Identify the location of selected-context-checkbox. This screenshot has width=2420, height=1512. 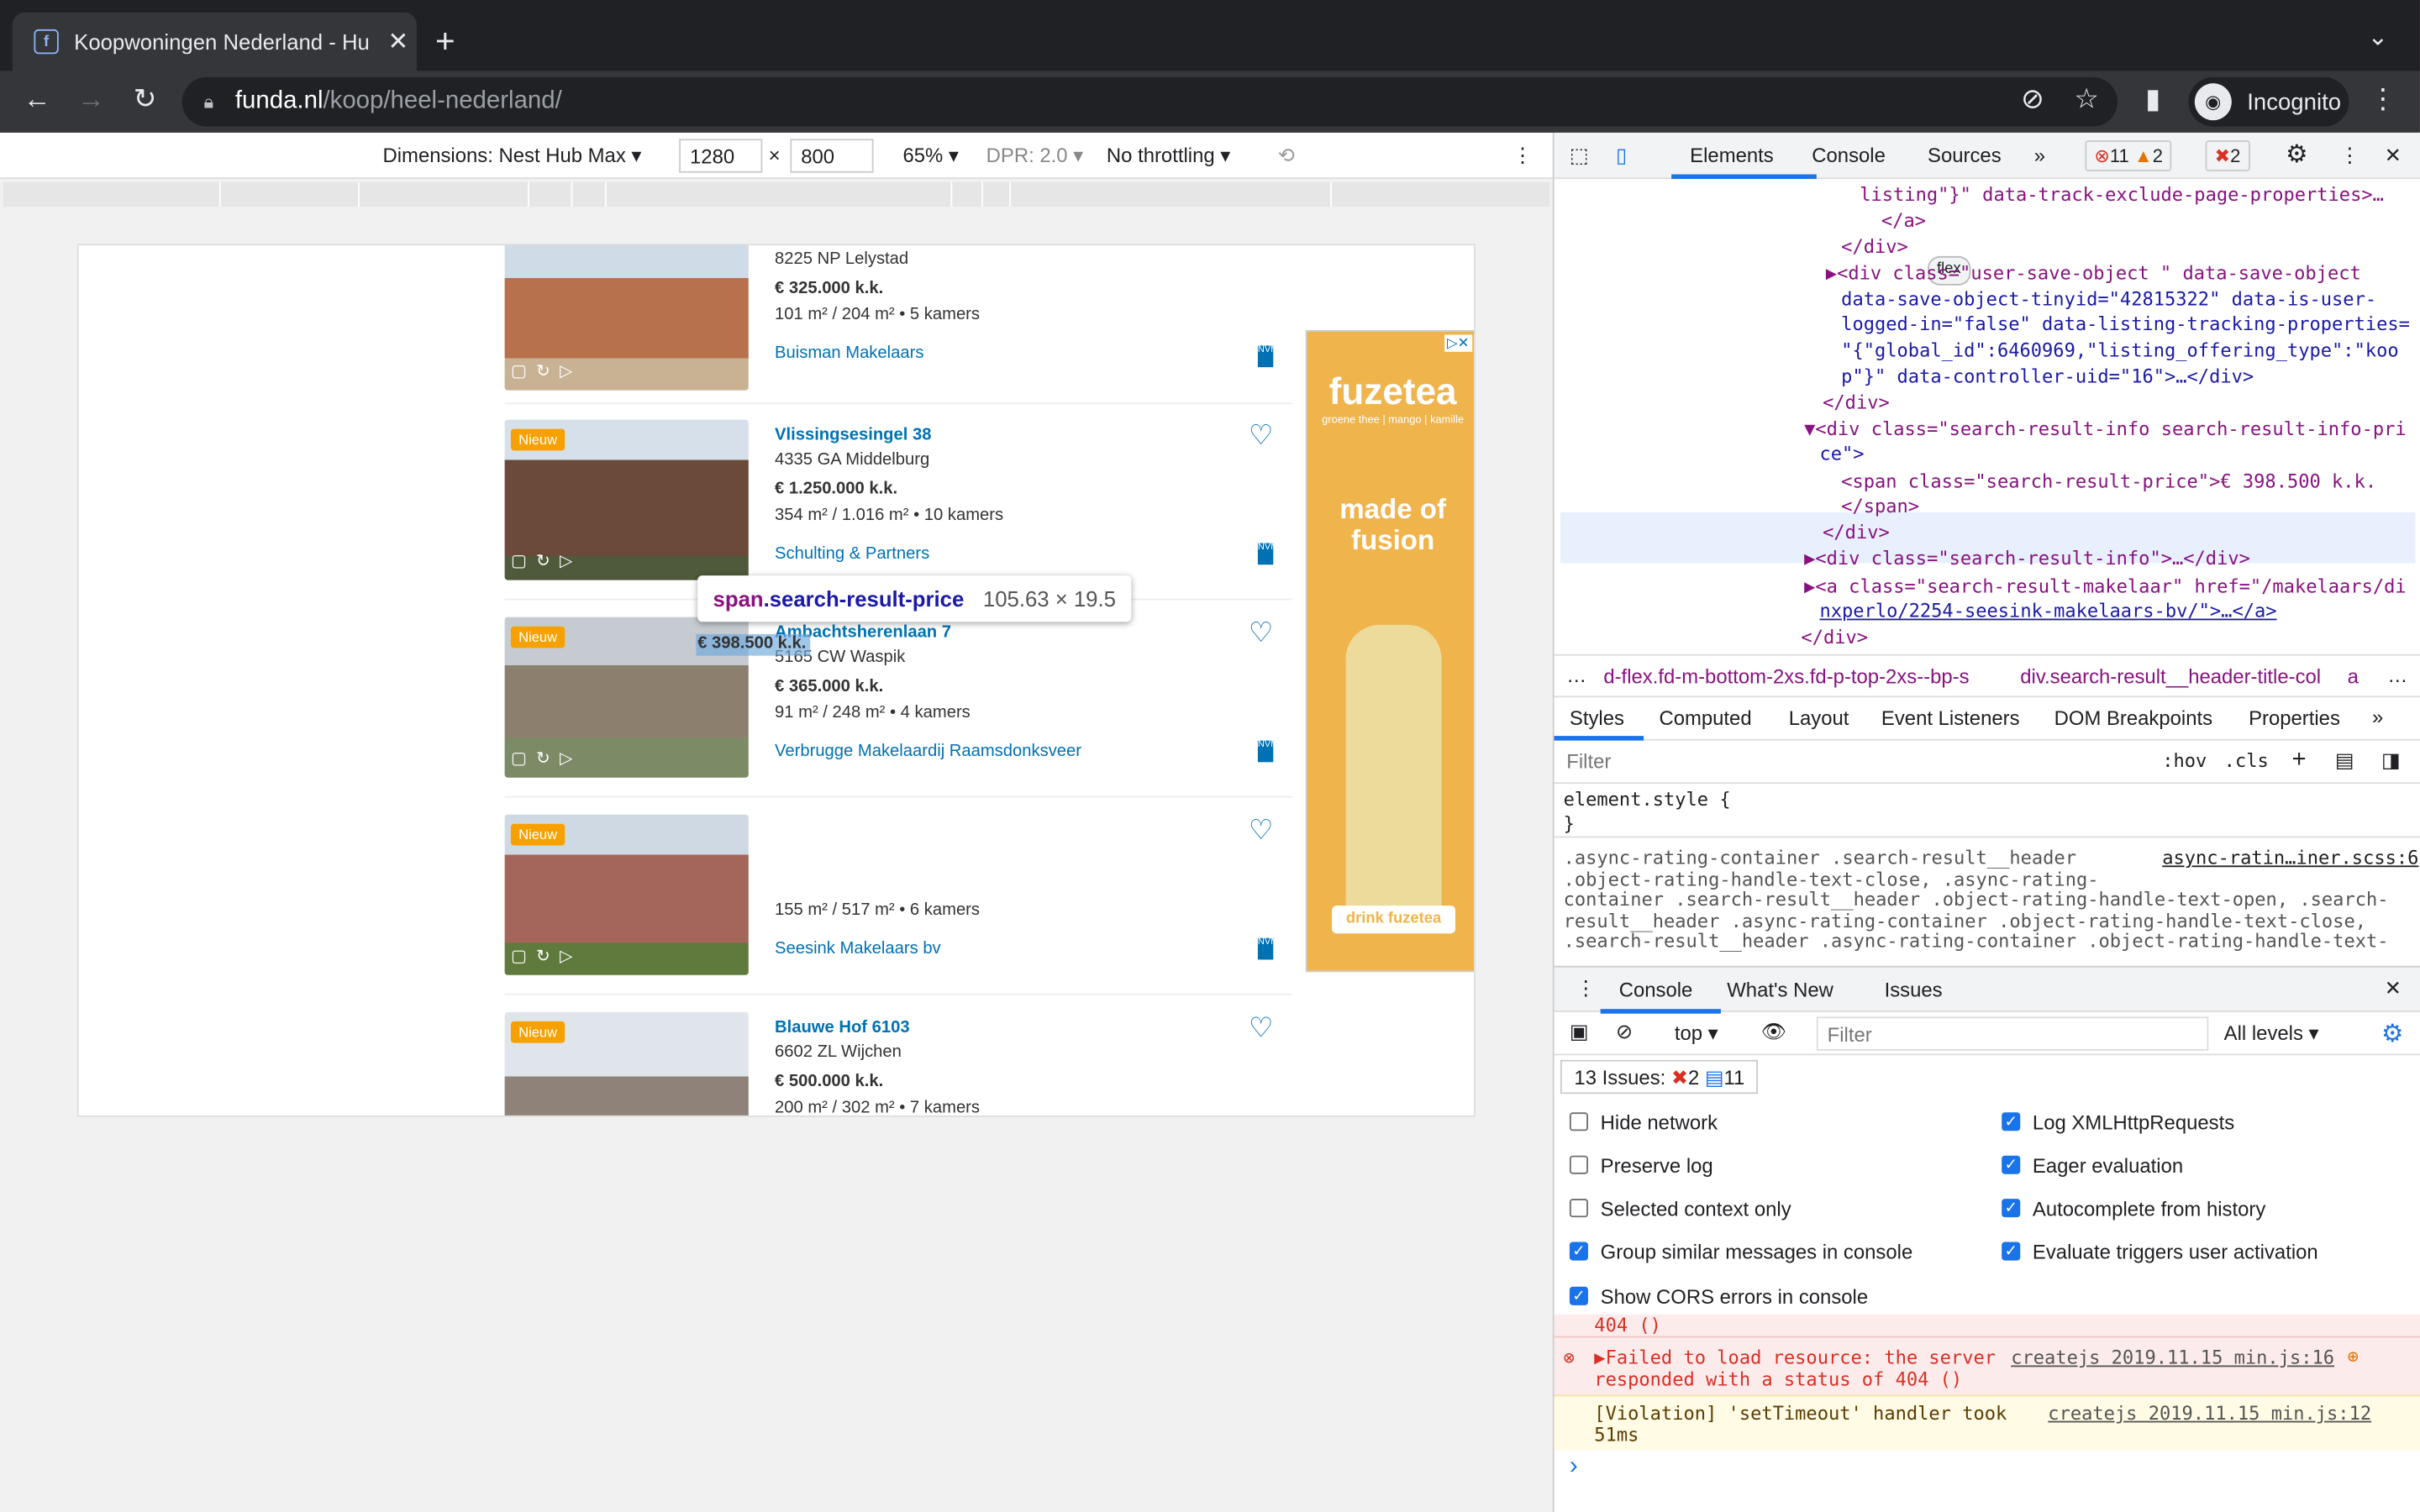
(1578, 1208).